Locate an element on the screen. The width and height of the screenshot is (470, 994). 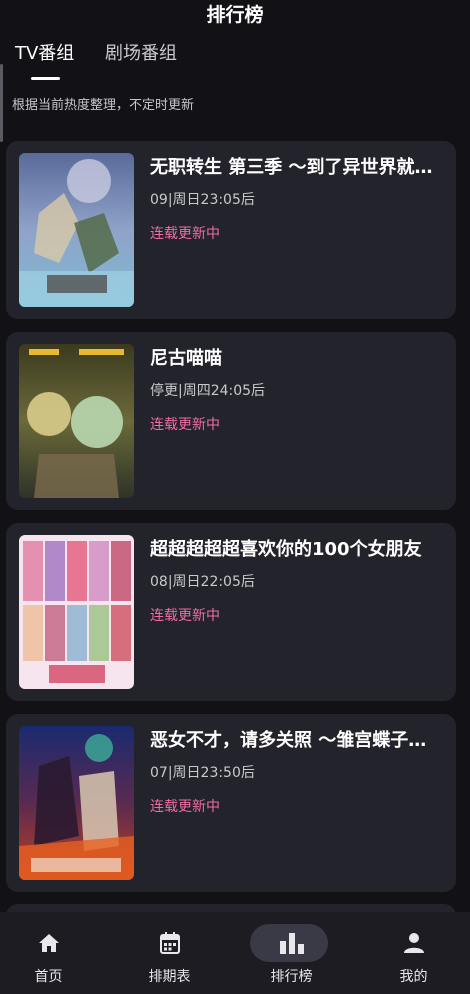
schedule-text: 08|周日22:05后 is located at coordinates (202, 582).